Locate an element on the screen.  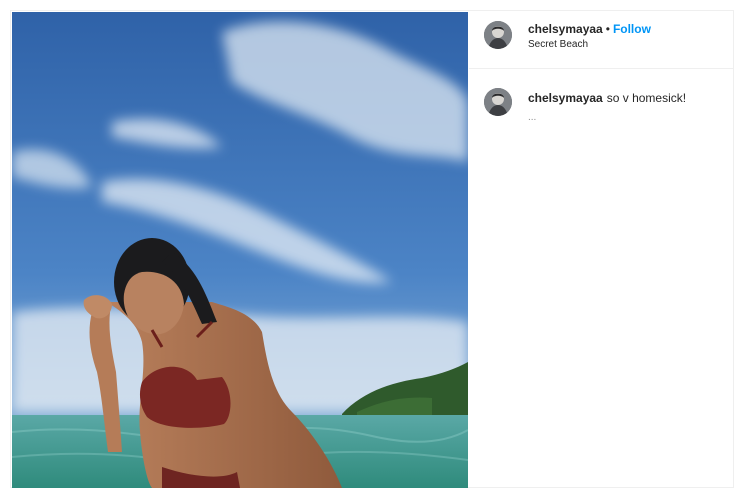
caption-username: chelsymayaa is located at coordinates (565, 98).